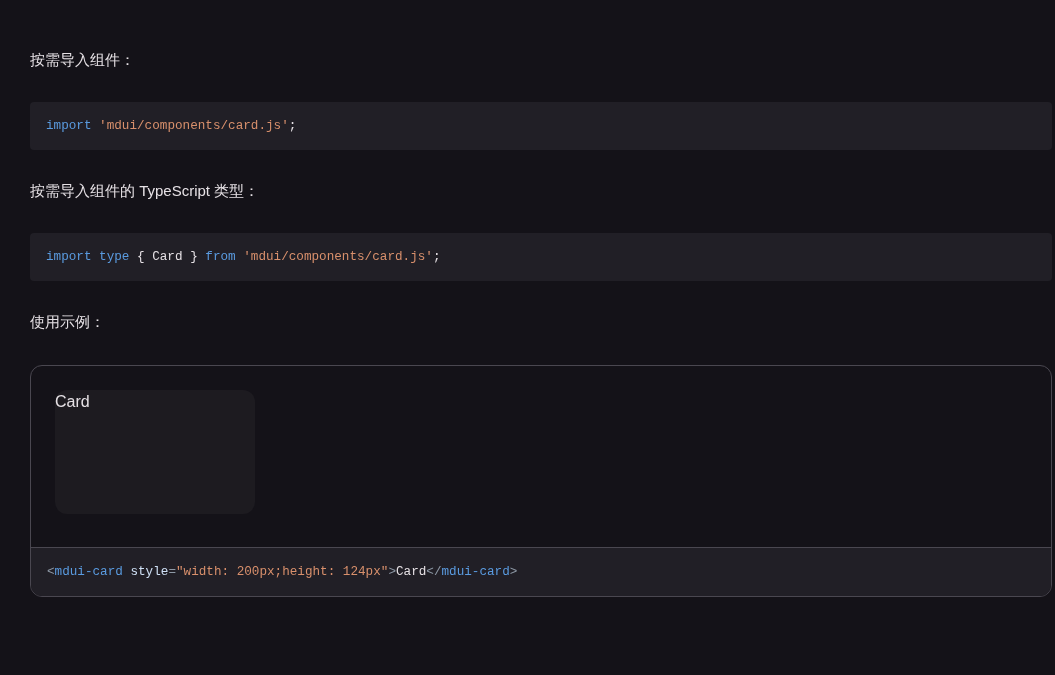 This screenshot has height=675, width=1055. I want to click on card-label: Card, so click(72, 402).